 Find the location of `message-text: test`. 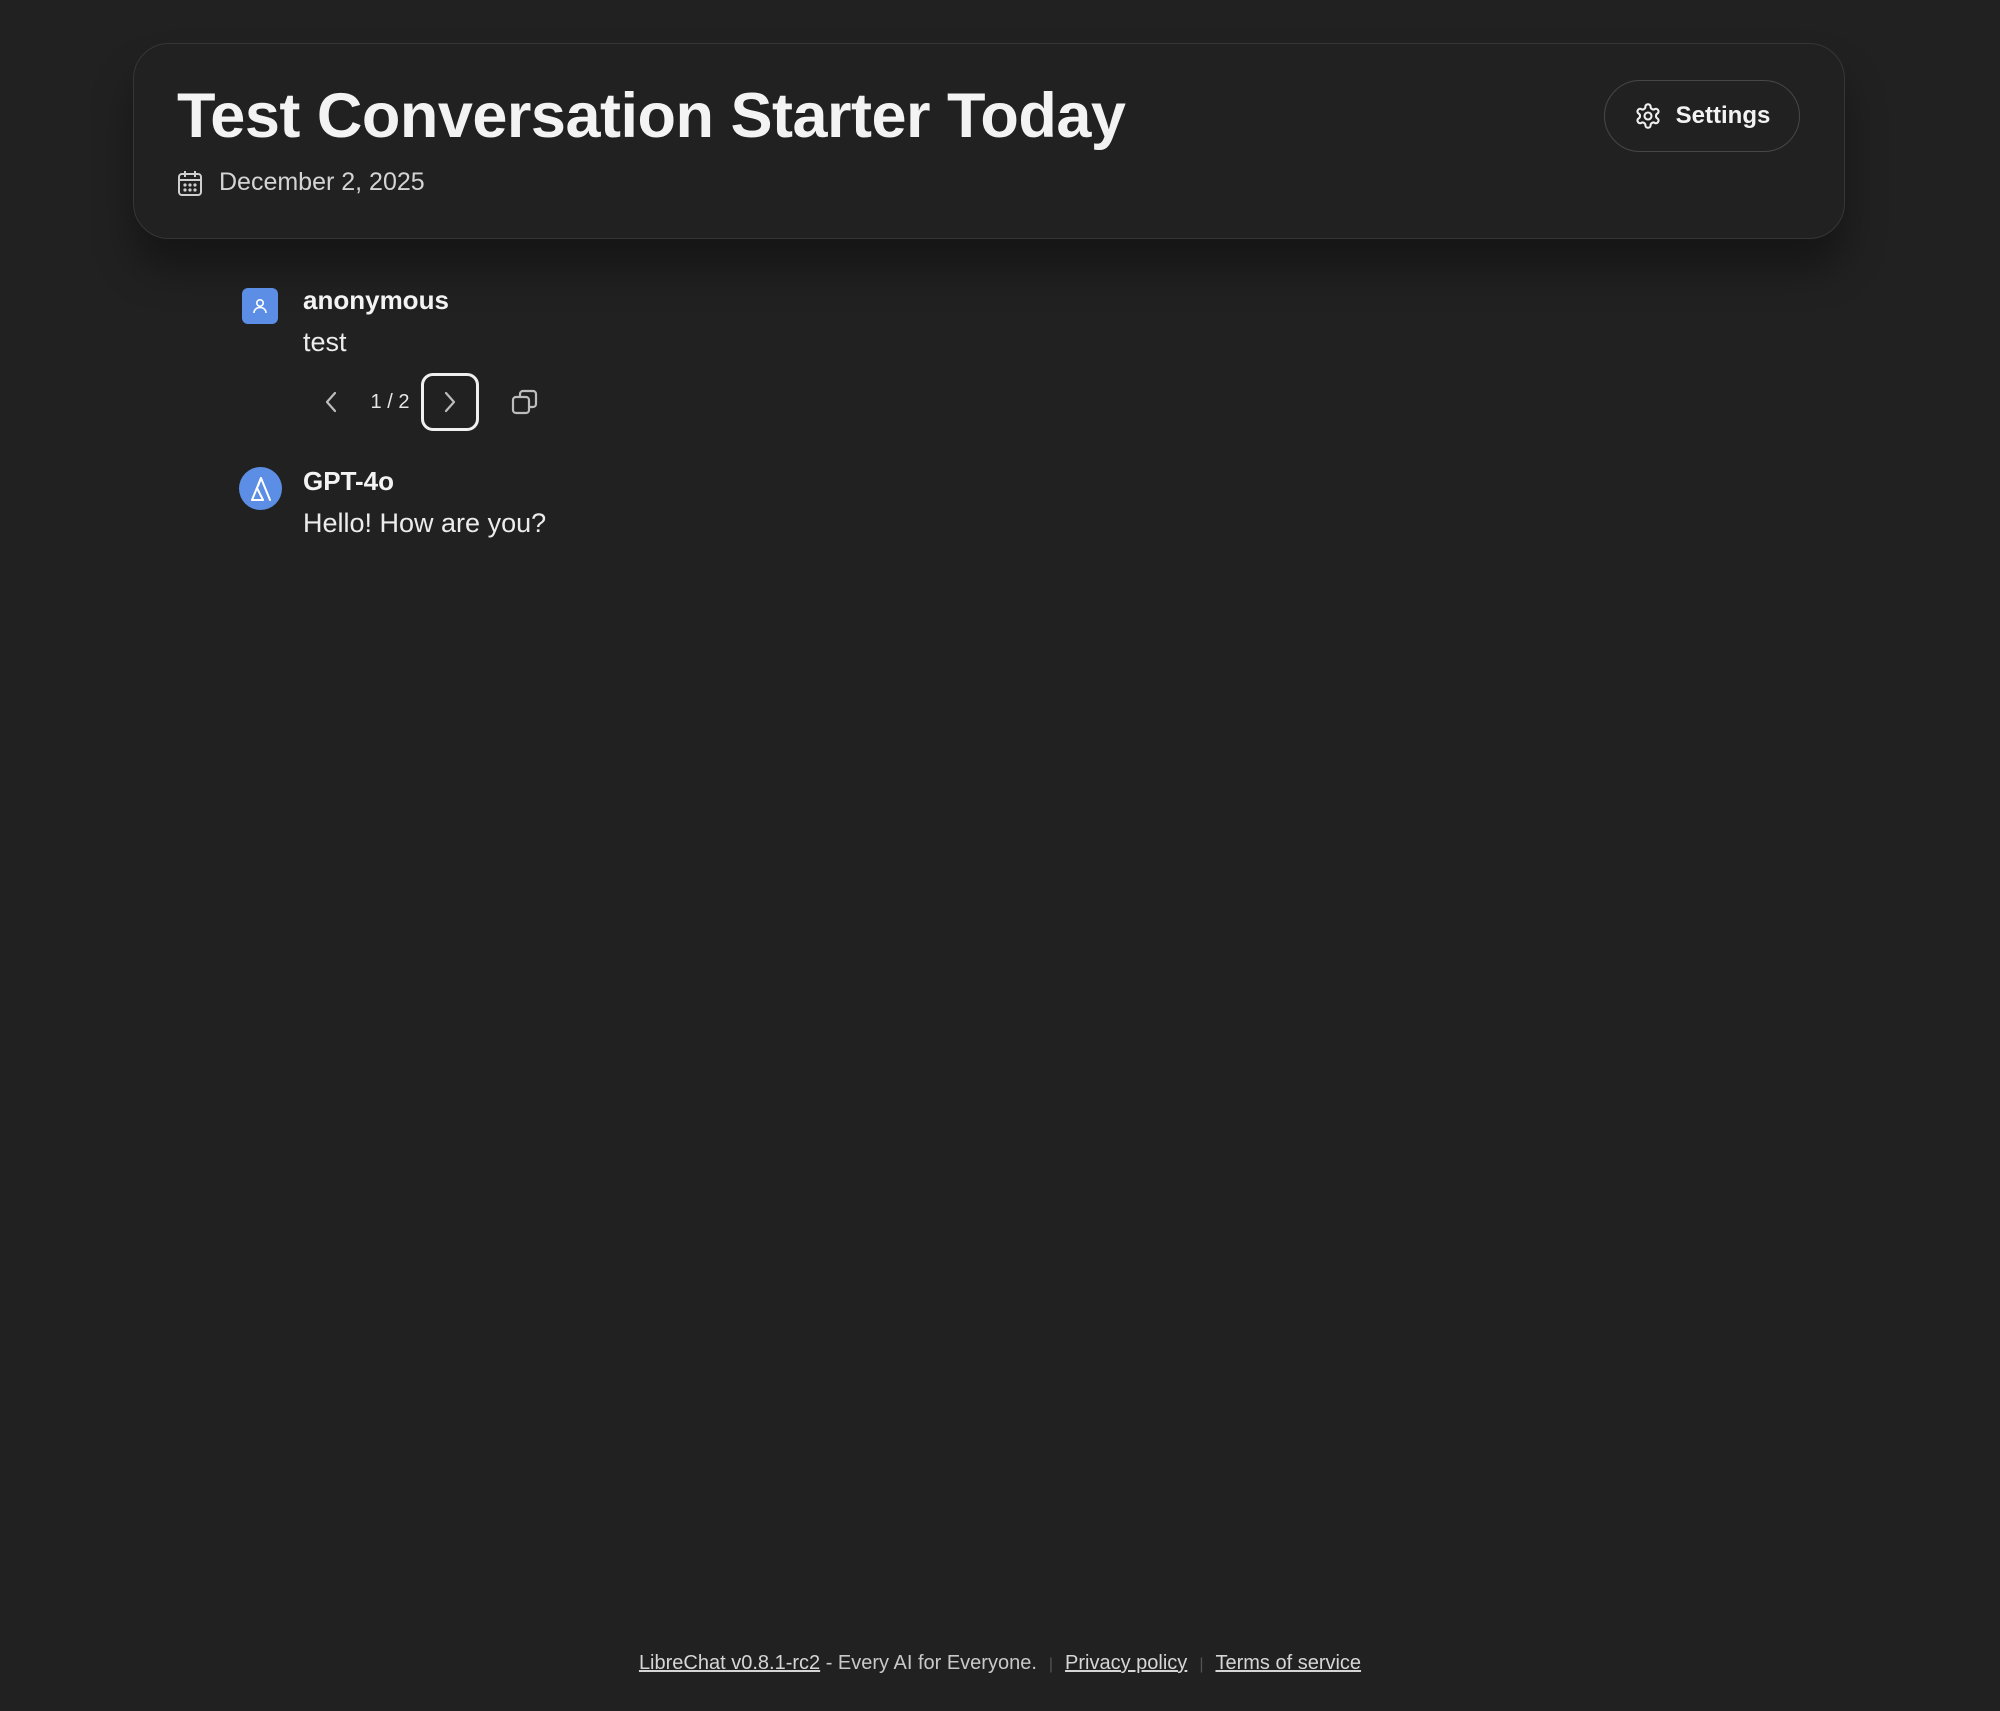

message-text: test is located at coordinates (325, 342).